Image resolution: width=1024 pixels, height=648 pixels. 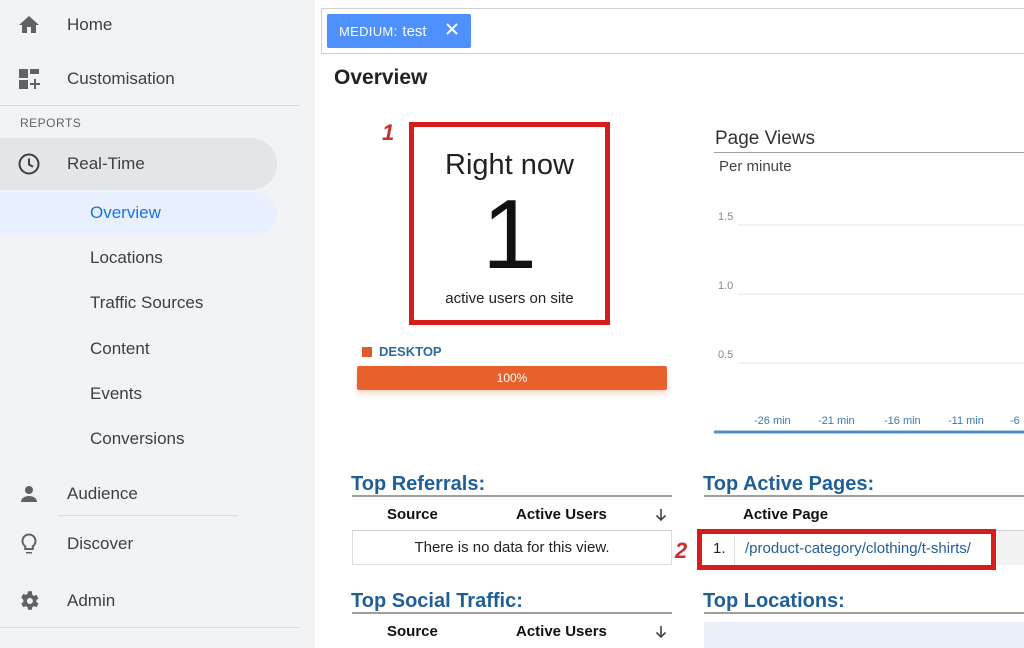 I want to click on col-header-active-page: Active Page, so click(x=785, y=514).